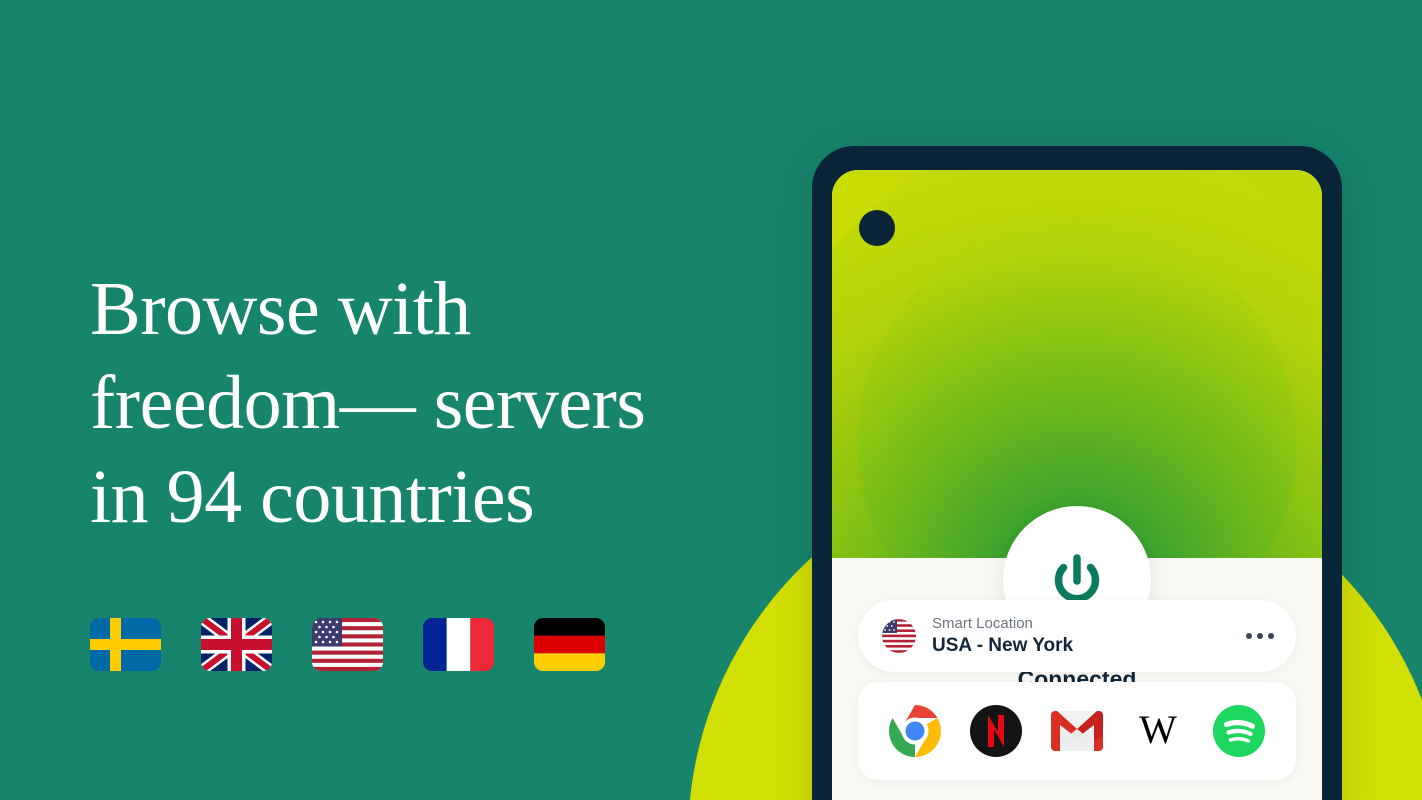  What do you see at coordinates (1260, 636) in the screenshot?
I see `ellipsis-icon` at bounding box center [1260, 636].